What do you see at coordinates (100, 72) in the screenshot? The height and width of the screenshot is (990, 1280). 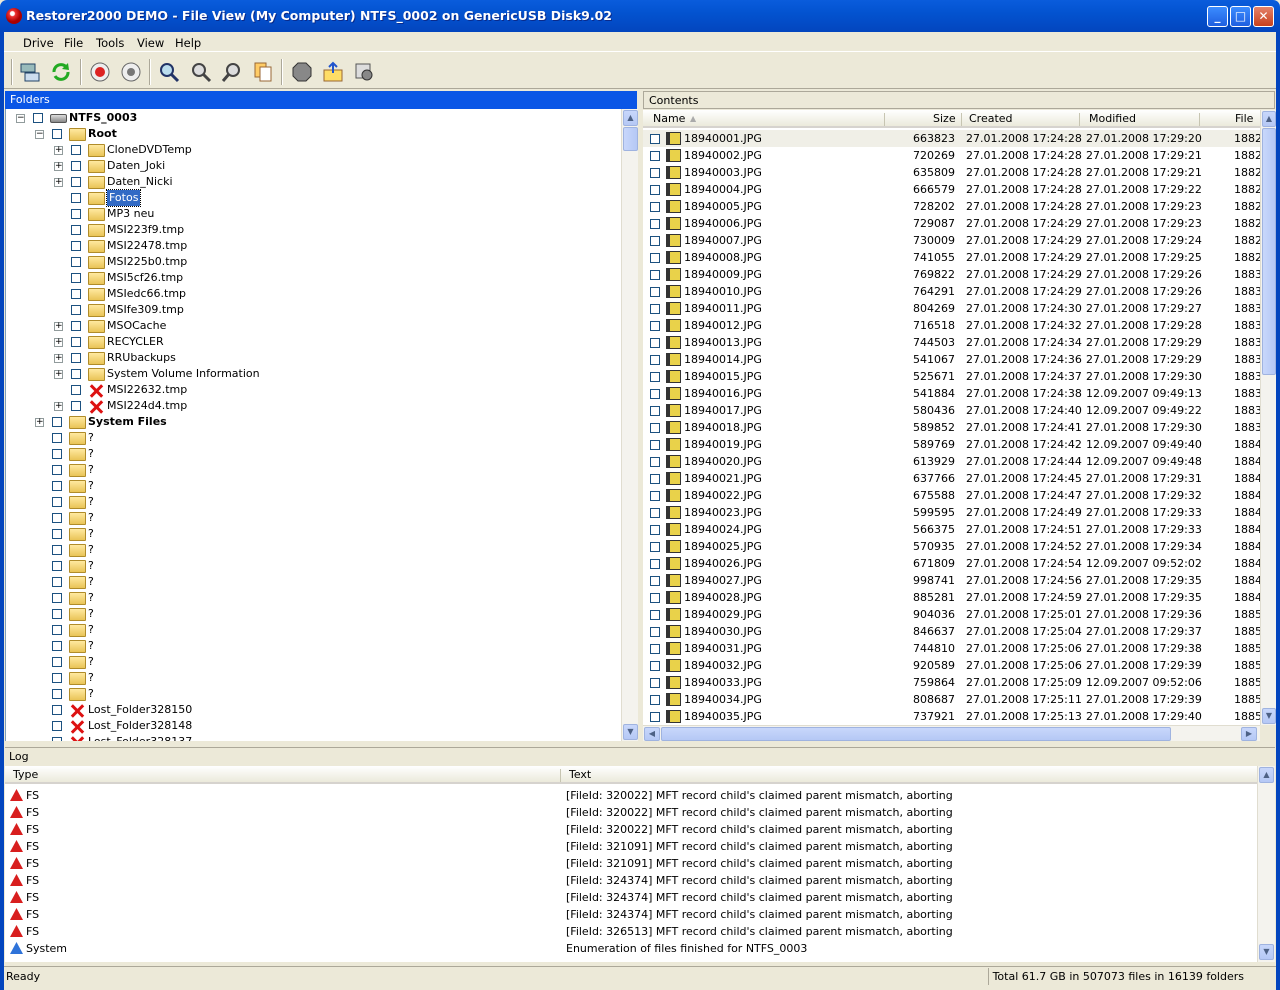 I see `stop-icon` at bounding box center [100, 72].